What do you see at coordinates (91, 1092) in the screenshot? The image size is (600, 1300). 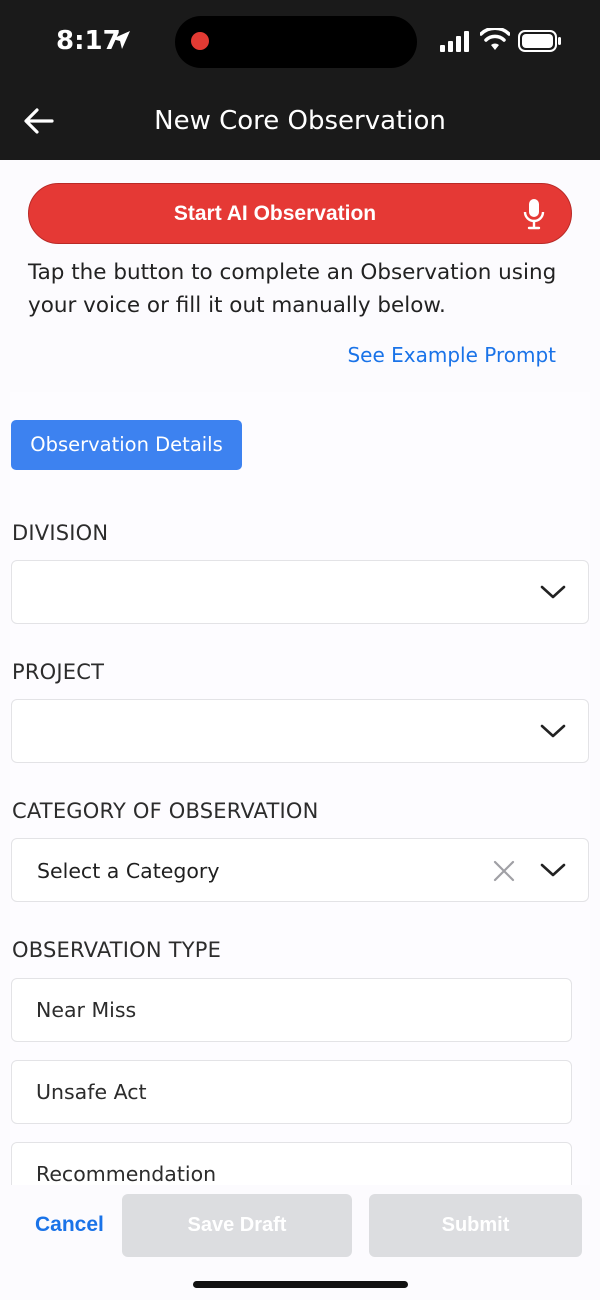 I see `observation-type-option-label: Unsafe Act` at bounding box center [91, 1092].